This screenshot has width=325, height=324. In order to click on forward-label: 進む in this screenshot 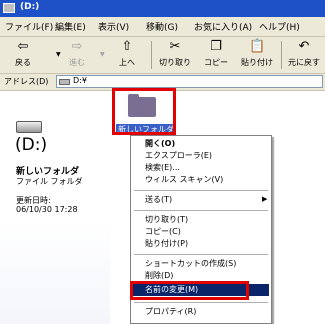, I will do `click(77, 62)`.